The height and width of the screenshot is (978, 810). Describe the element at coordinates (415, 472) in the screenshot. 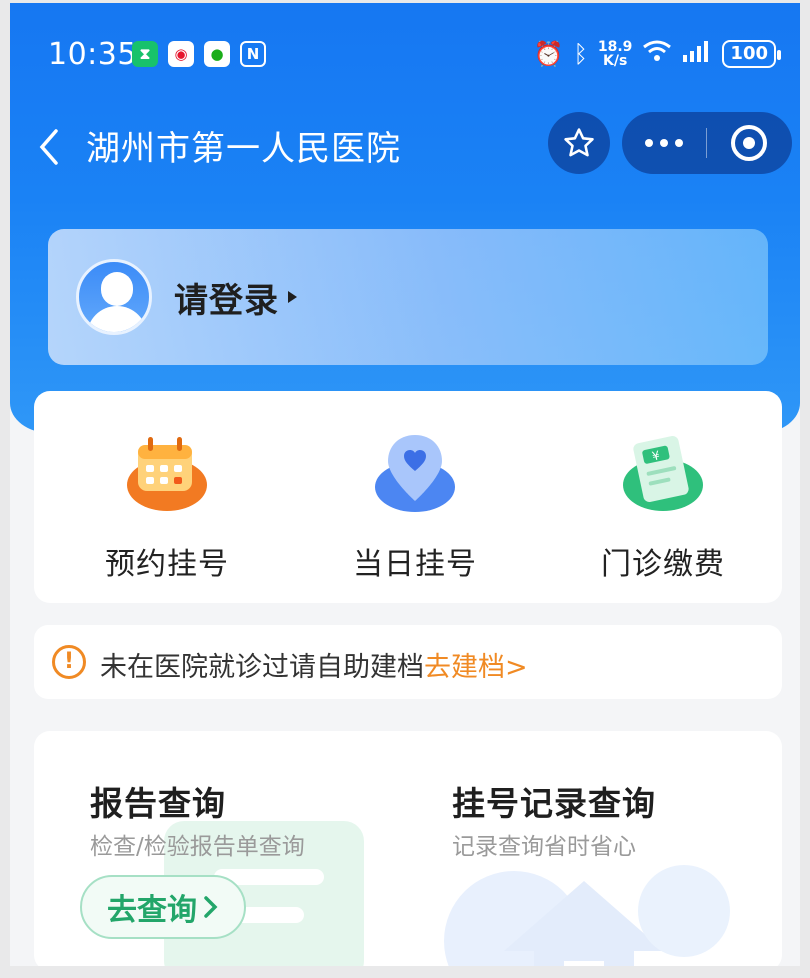

I see `location-heart-icon` at that location.